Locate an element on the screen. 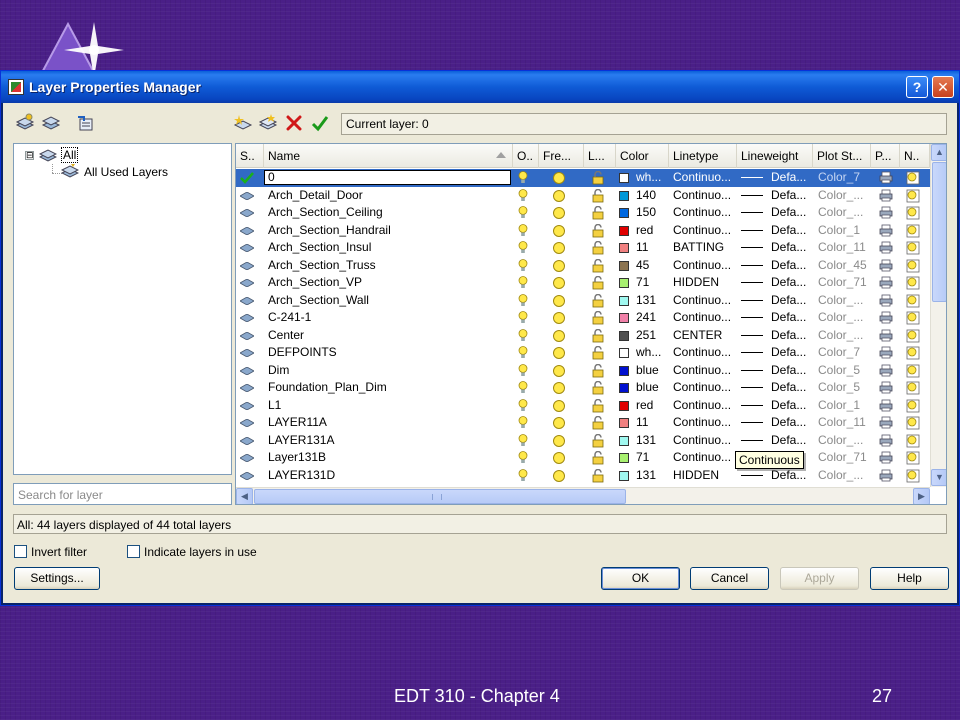  scroll-right-icon: ▶ is located at coordinates (921, 496).